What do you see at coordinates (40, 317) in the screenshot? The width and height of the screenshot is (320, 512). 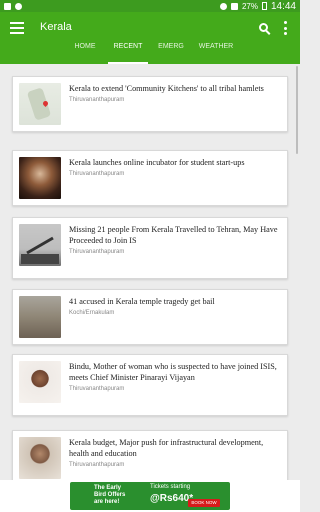 I see `ruins-photo-thumbnail-icon` at bounding box center [40, 317].